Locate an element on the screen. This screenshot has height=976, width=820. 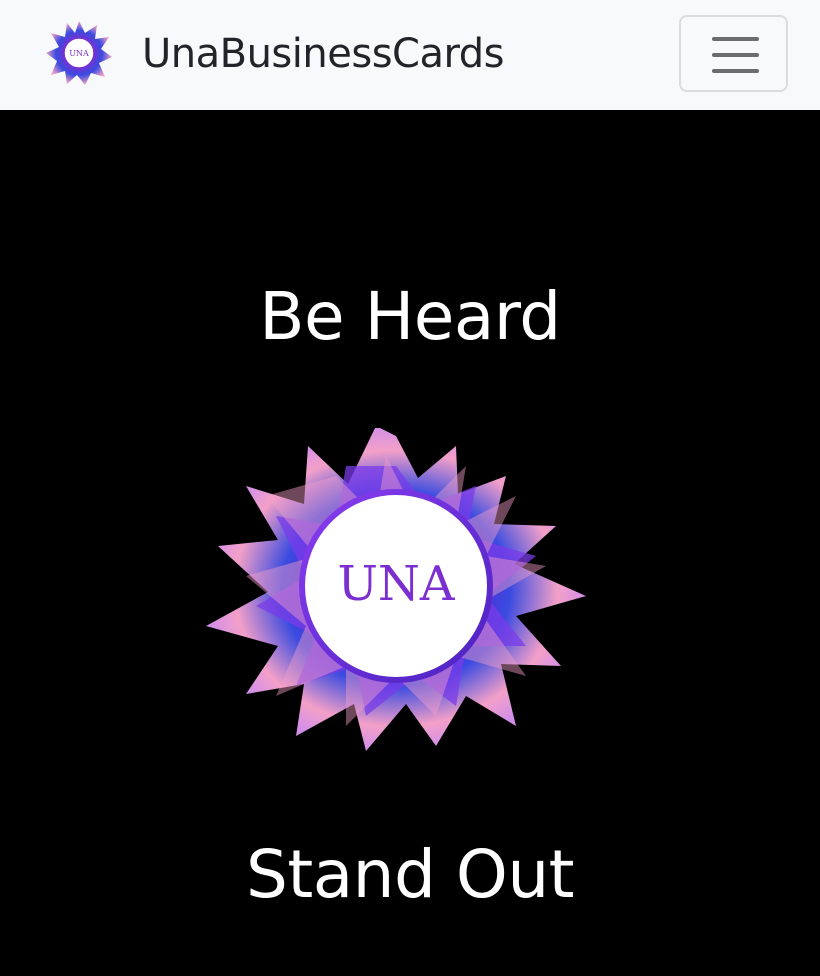
una-logo-icon: UNA is located at coordinates (79, 53).